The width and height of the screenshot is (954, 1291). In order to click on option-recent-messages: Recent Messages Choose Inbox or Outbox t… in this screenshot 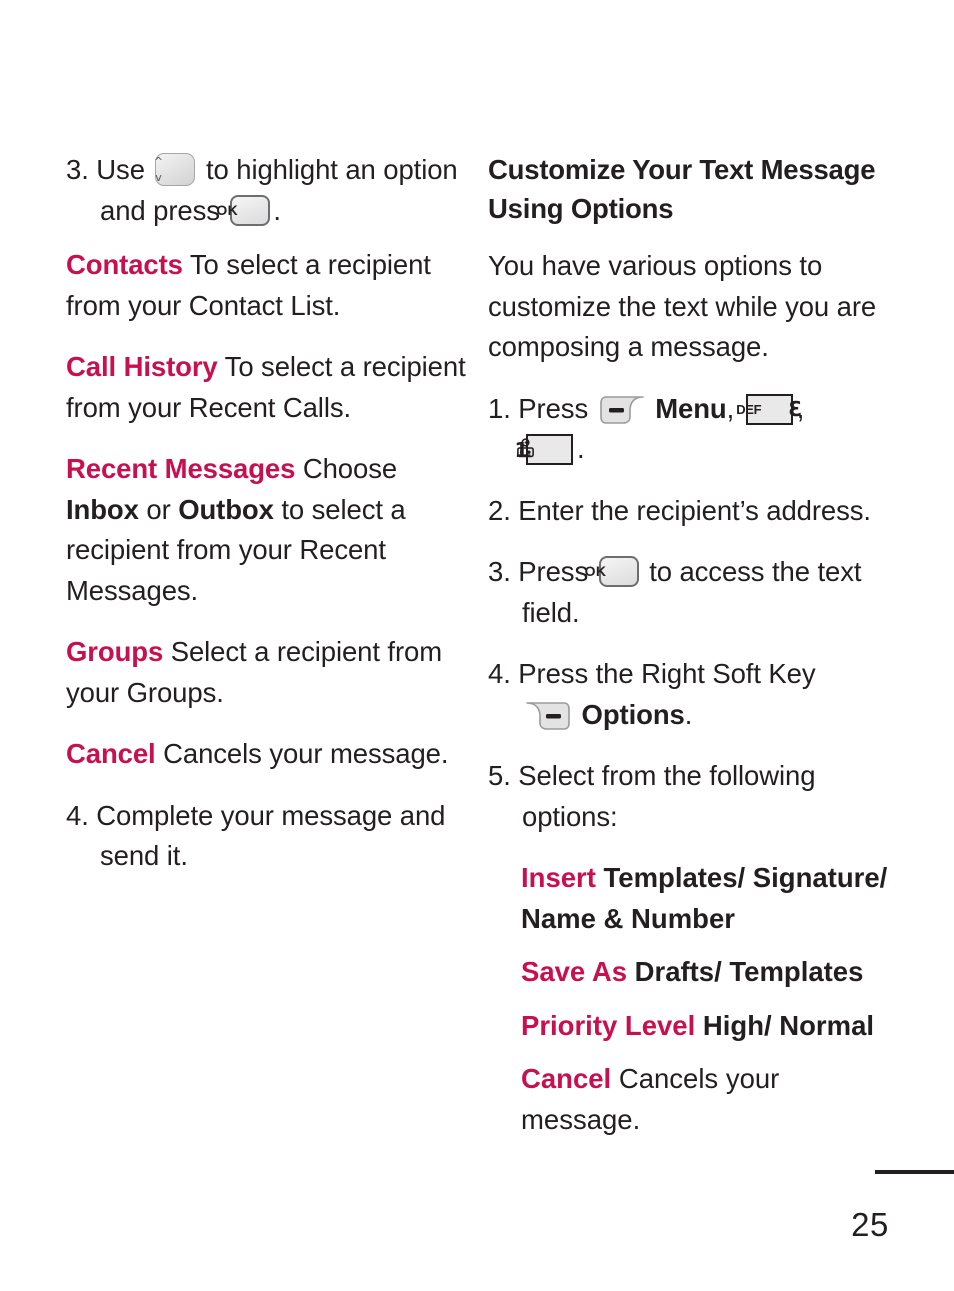, I will do `click(266, 530)`.